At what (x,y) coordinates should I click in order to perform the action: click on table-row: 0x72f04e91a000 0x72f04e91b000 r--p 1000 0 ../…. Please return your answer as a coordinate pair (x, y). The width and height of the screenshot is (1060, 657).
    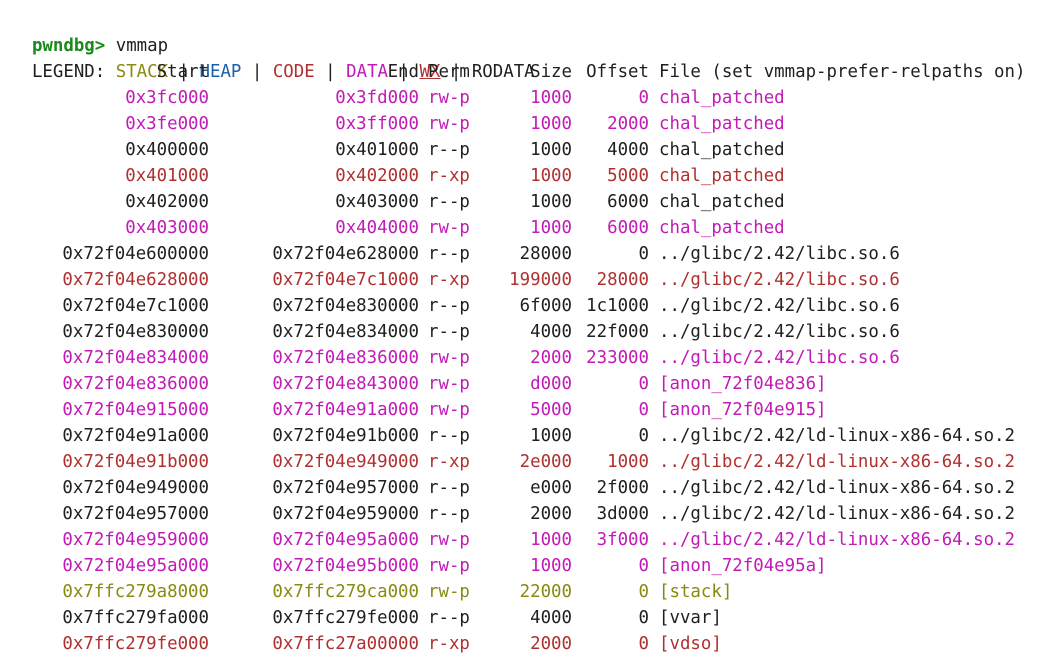
    Looking at the image, I should click on (530, 436).